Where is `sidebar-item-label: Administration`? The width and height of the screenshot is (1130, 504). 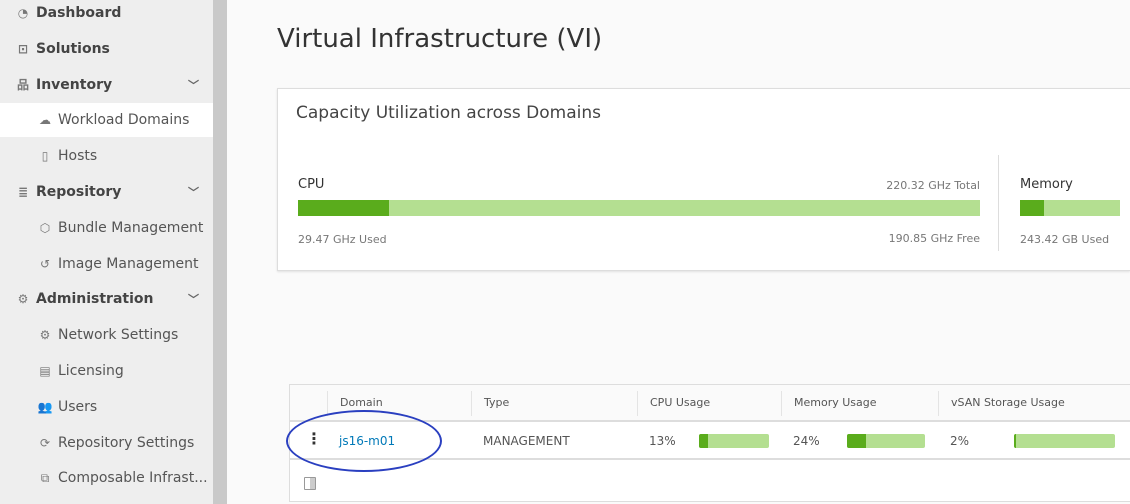
sidebar-item-label: Administration is located at coordinates (95, 299).